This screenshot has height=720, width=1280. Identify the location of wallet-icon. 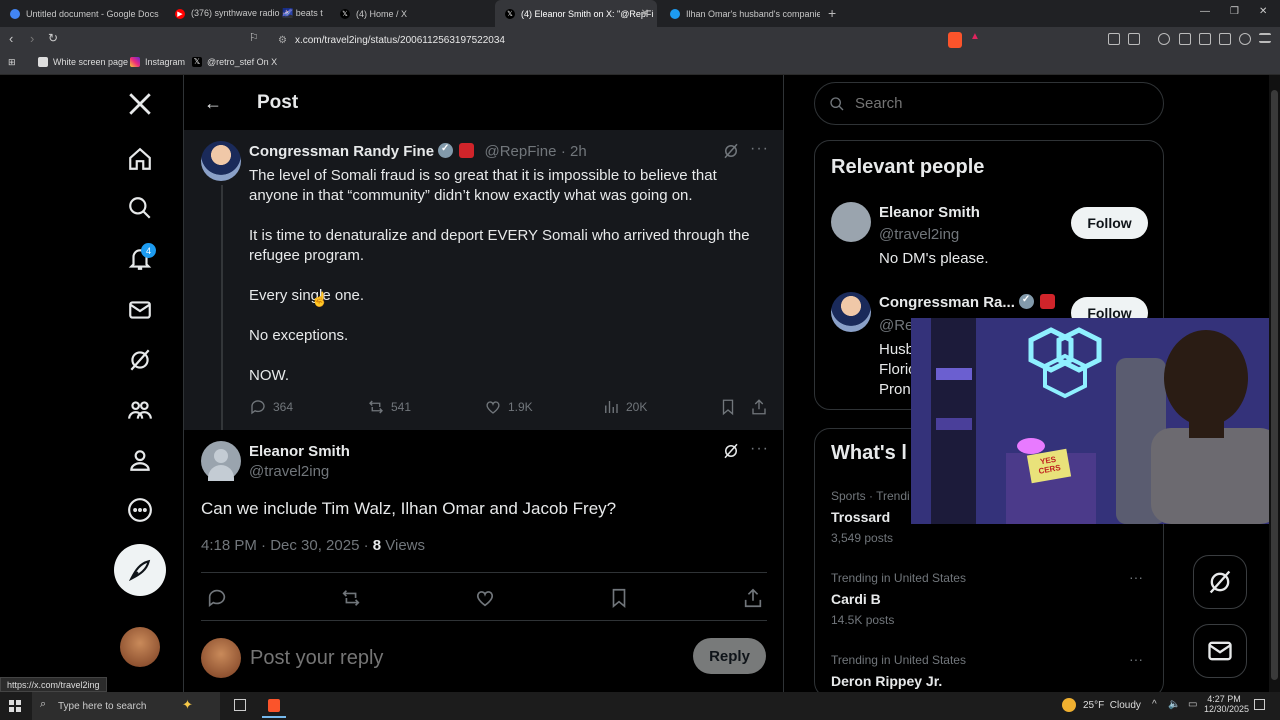
(1205, 39).